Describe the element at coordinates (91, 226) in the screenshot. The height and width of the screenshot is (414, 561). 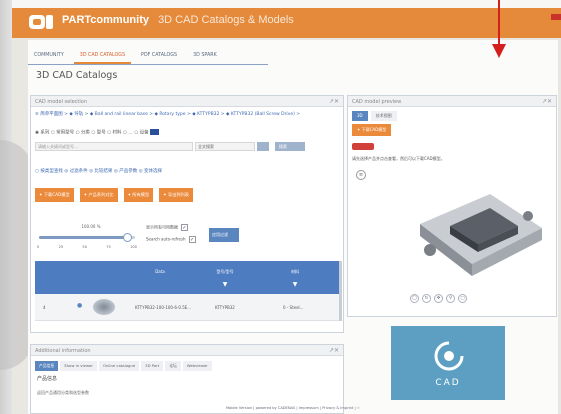
I see `slider-value-label: 100.00 %` at that location.